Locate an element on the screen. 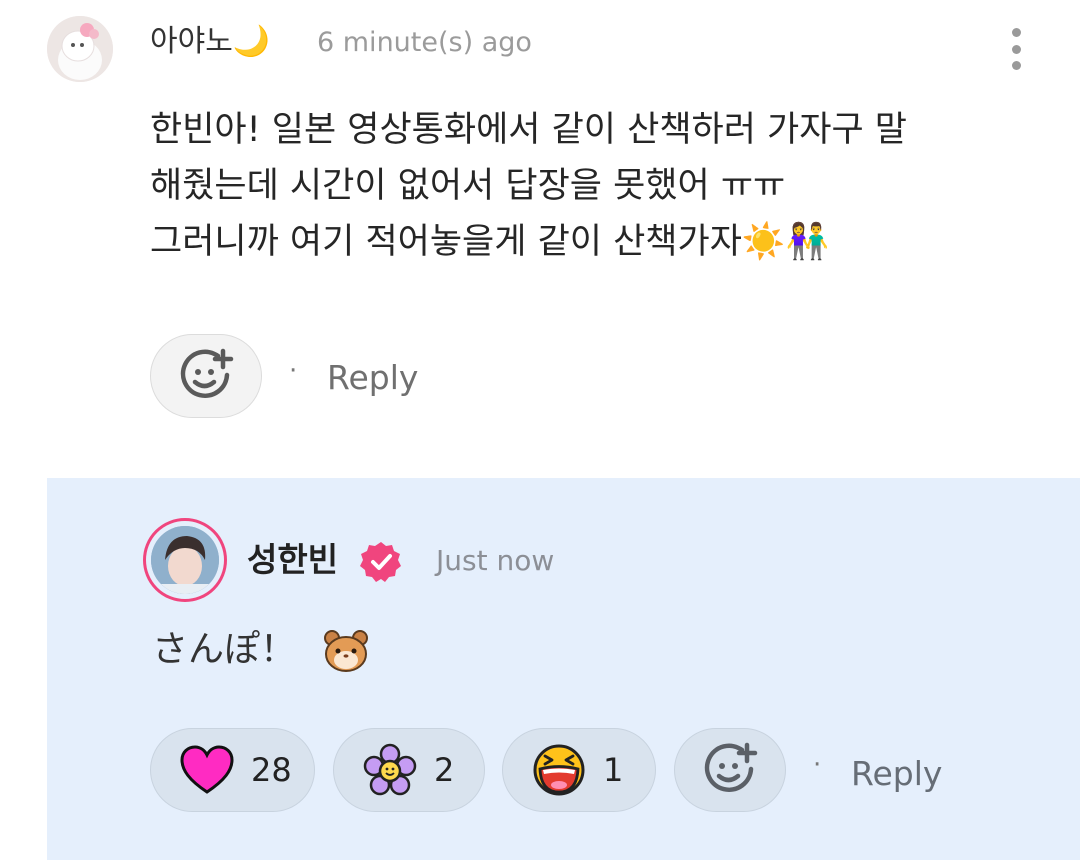 This screenshot has height=860, width=1080. avatar is located at coordinates (80, 49).